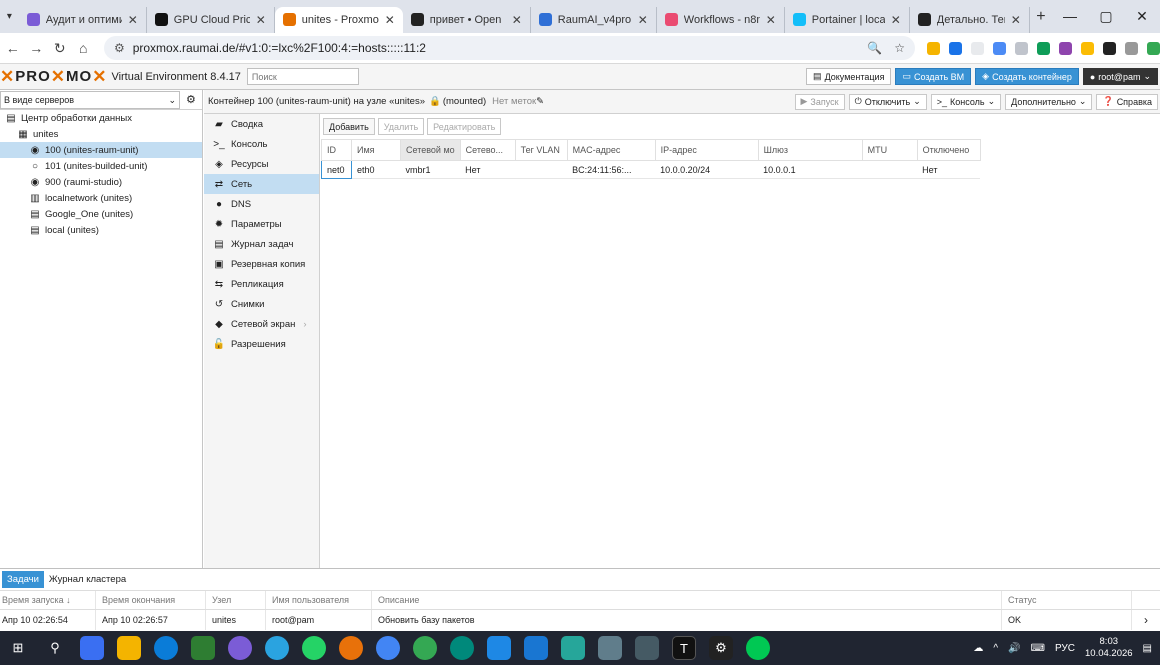 Image resolution: width=1160 pixels, height=665 pixels. I want to click on menu-item: ⇆ Репликация, so click(261, 284).